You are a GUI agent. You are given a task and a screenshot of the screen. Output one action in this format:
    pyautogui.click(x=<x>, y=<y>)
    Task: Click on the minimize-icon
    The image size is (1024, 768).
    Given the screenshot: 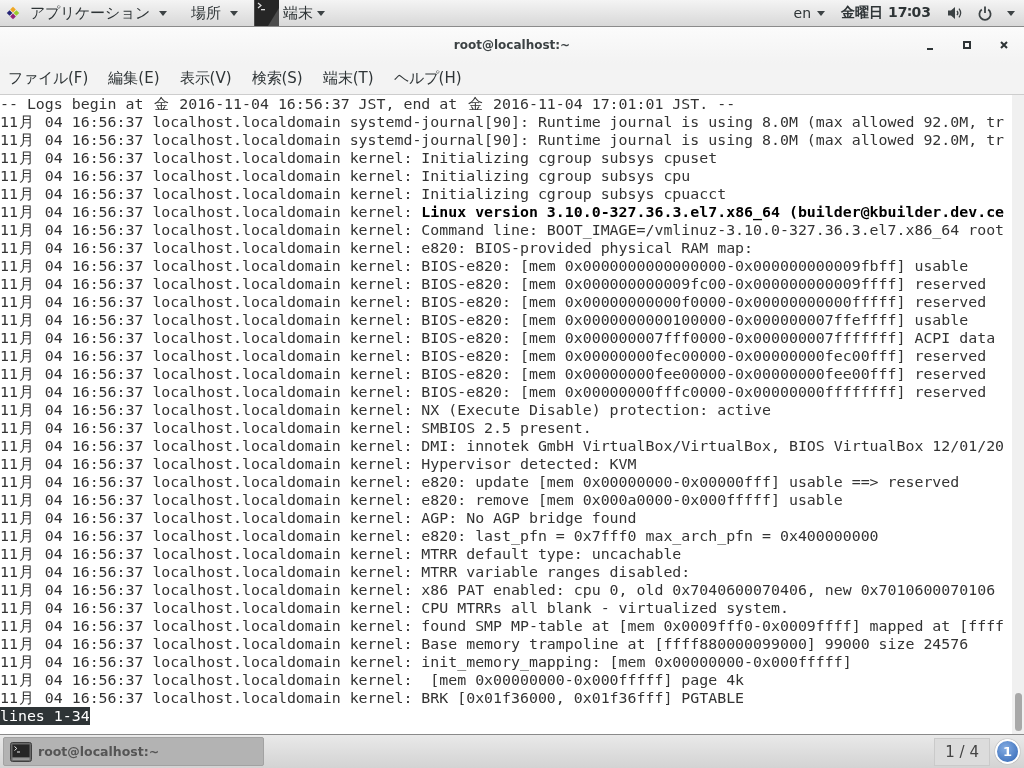 What is the action you would take?
    pyautogui.click(x=929, y=49)
    